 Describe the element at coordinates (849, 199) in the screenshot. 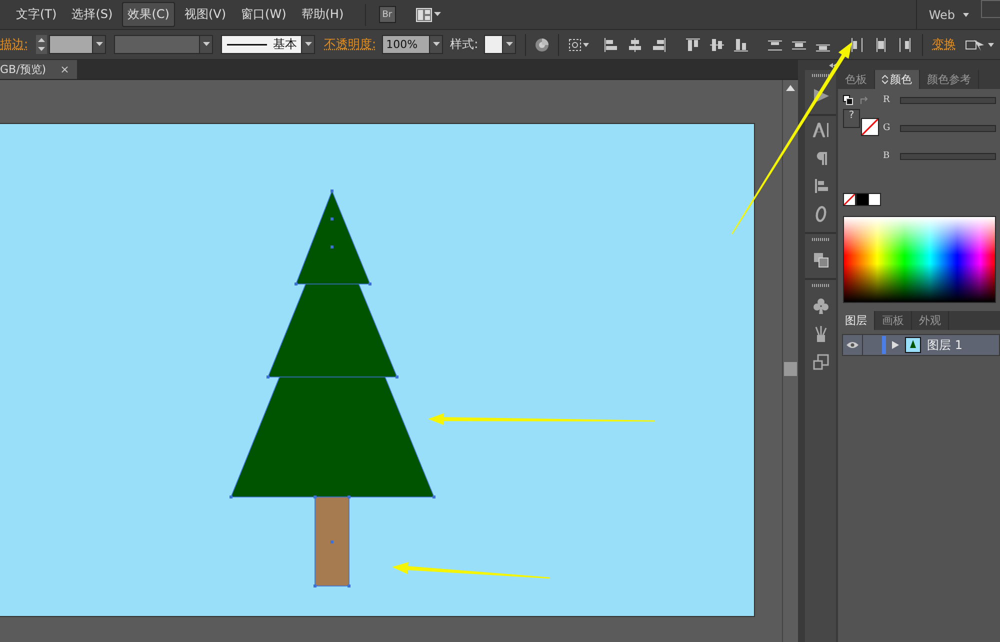

I see `none-swatch` at that location.